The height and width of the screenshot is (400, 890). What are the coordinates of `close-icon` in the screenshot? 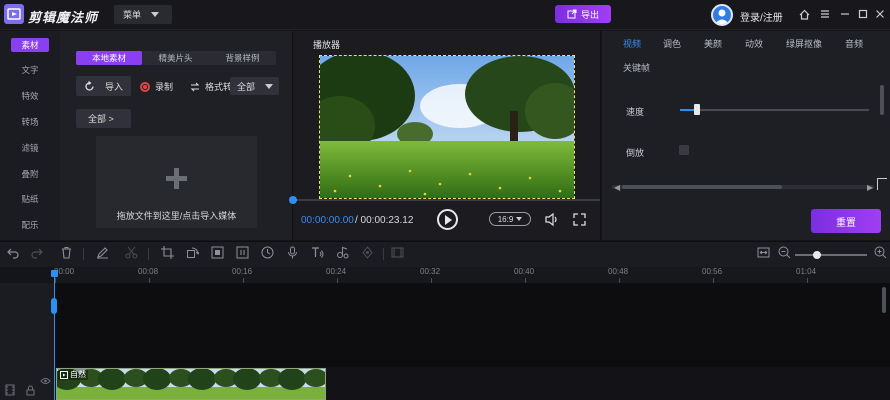 It's located at (880, 14).